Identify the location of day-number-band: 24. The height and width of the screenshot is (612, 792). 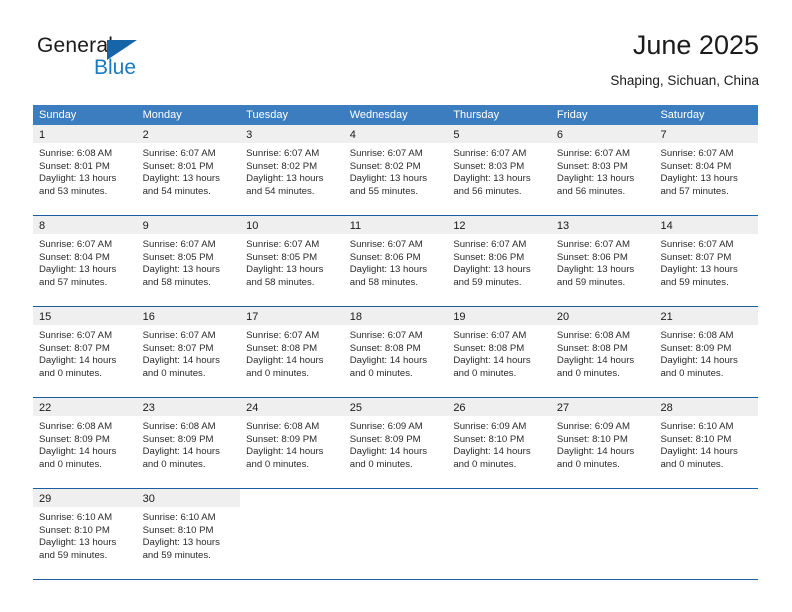
(292, 407).